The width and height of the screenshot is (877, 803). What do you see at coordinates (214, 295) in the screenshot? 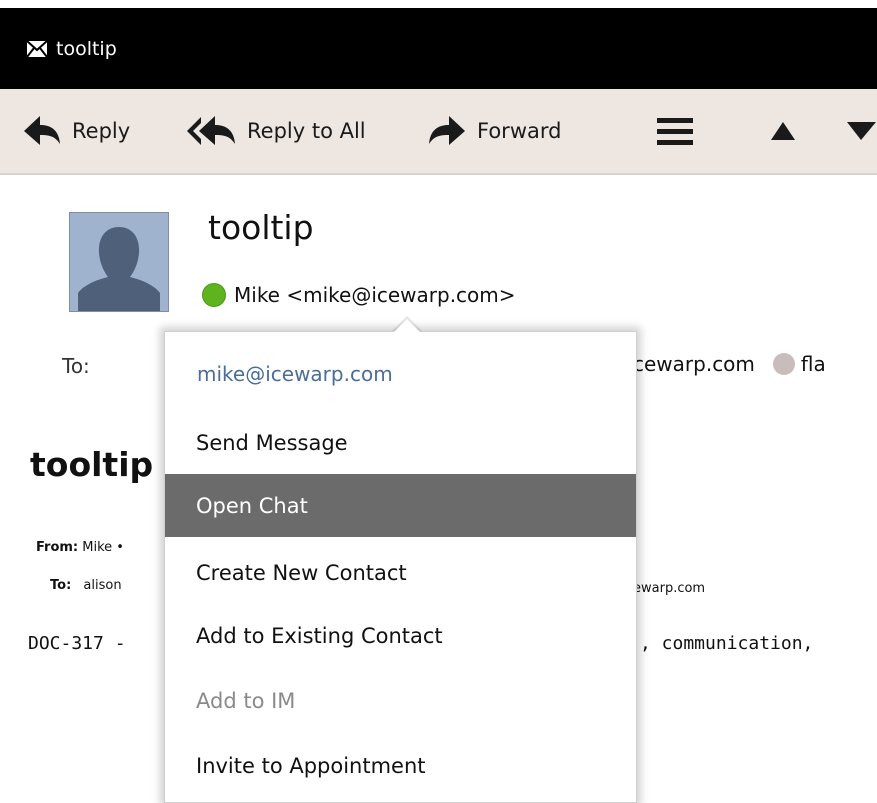
I see `online-status-icon` at bounding box center [214, 295].